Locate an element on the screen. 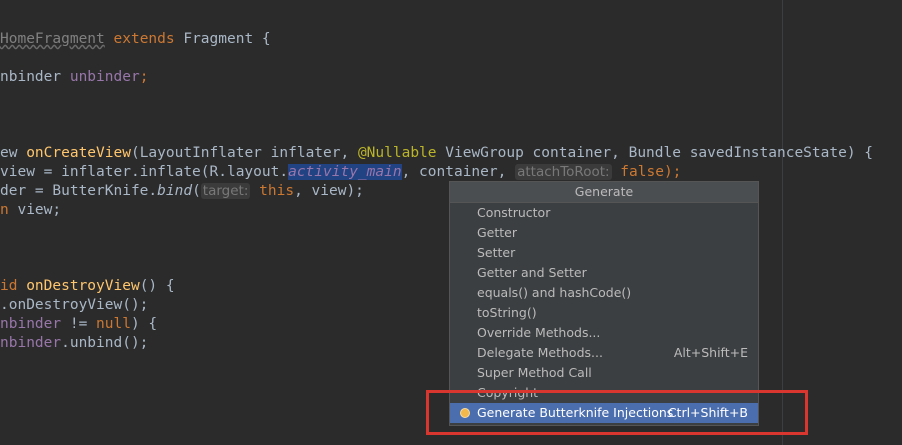 The image size is (902, 445). shortcut-label: Alt+Shift+E is located at coordinates (710, 352).